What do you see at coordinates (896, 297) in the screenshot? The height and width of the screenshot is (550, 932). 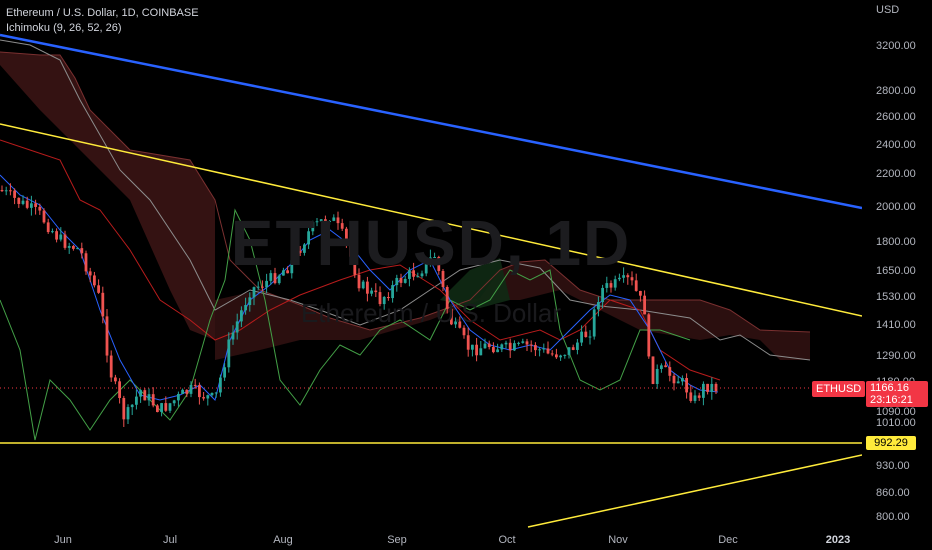 I see `price-tick-label: 1530.00` at bounding box center [896, 297].